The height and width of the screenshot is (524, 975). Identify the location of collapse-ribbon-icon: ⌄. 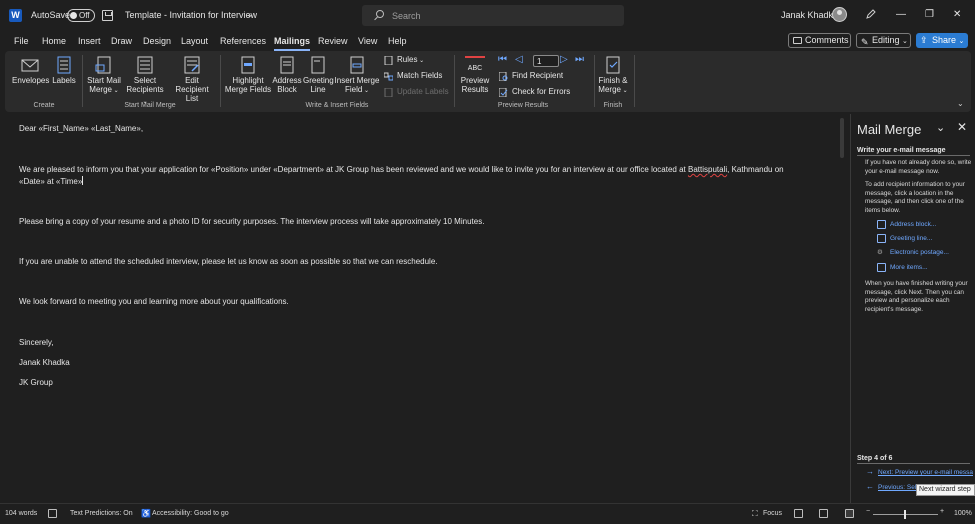
(960, 103).